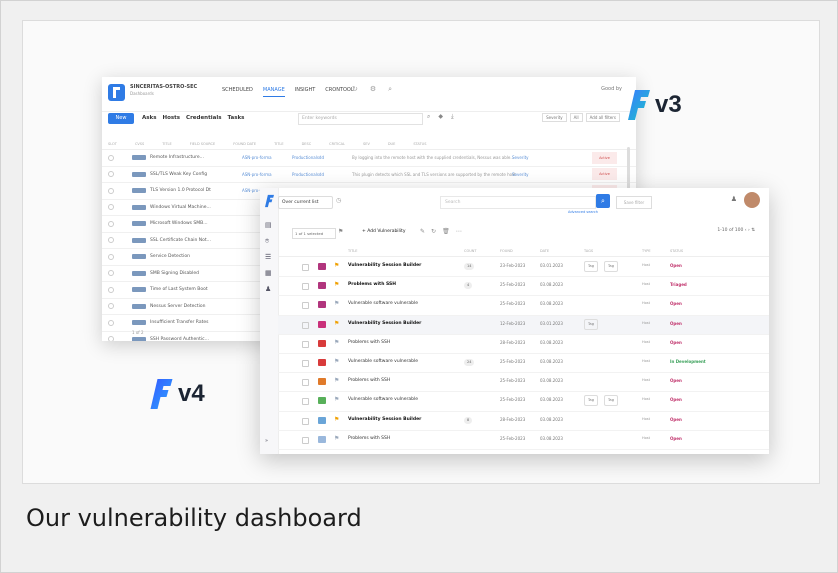 Image resolution: width=838 pixels, height=573 pixels. What do you see at coordinates (434, 231) in the screenshot?
I see `refresh-icon: ↻` at bounding box center [434, 231].